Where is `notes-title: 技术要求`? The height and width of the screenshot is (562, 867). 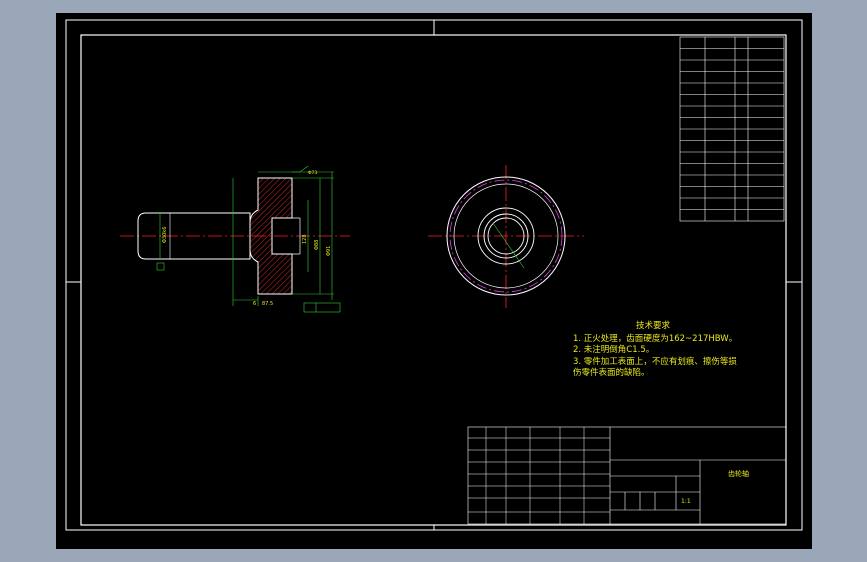 notes-title: 技术要求 is located at coordinates (652, 326).